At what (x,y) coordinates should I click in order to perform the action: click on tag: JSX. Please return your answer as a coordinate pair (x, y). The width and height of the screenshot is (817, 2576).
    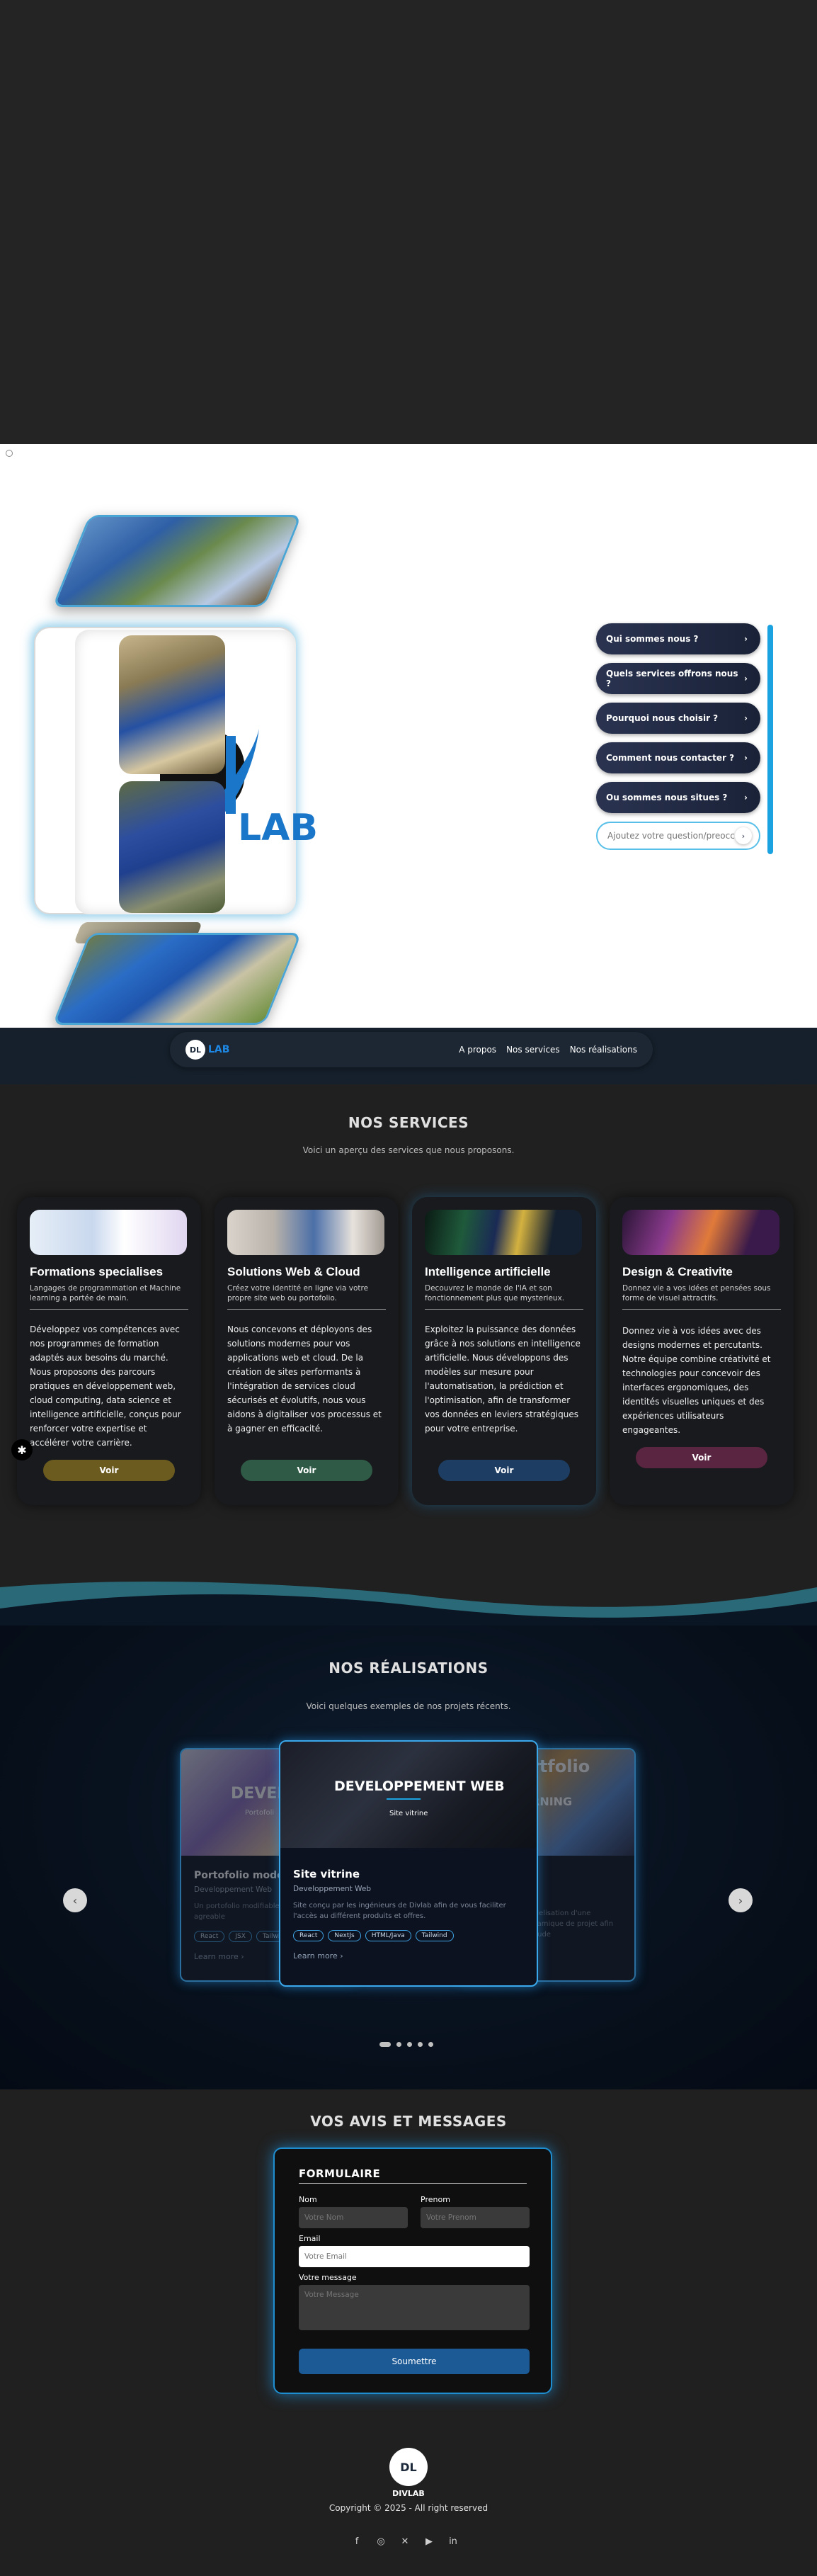
    Looking at the image, I should click on (240, 1936).